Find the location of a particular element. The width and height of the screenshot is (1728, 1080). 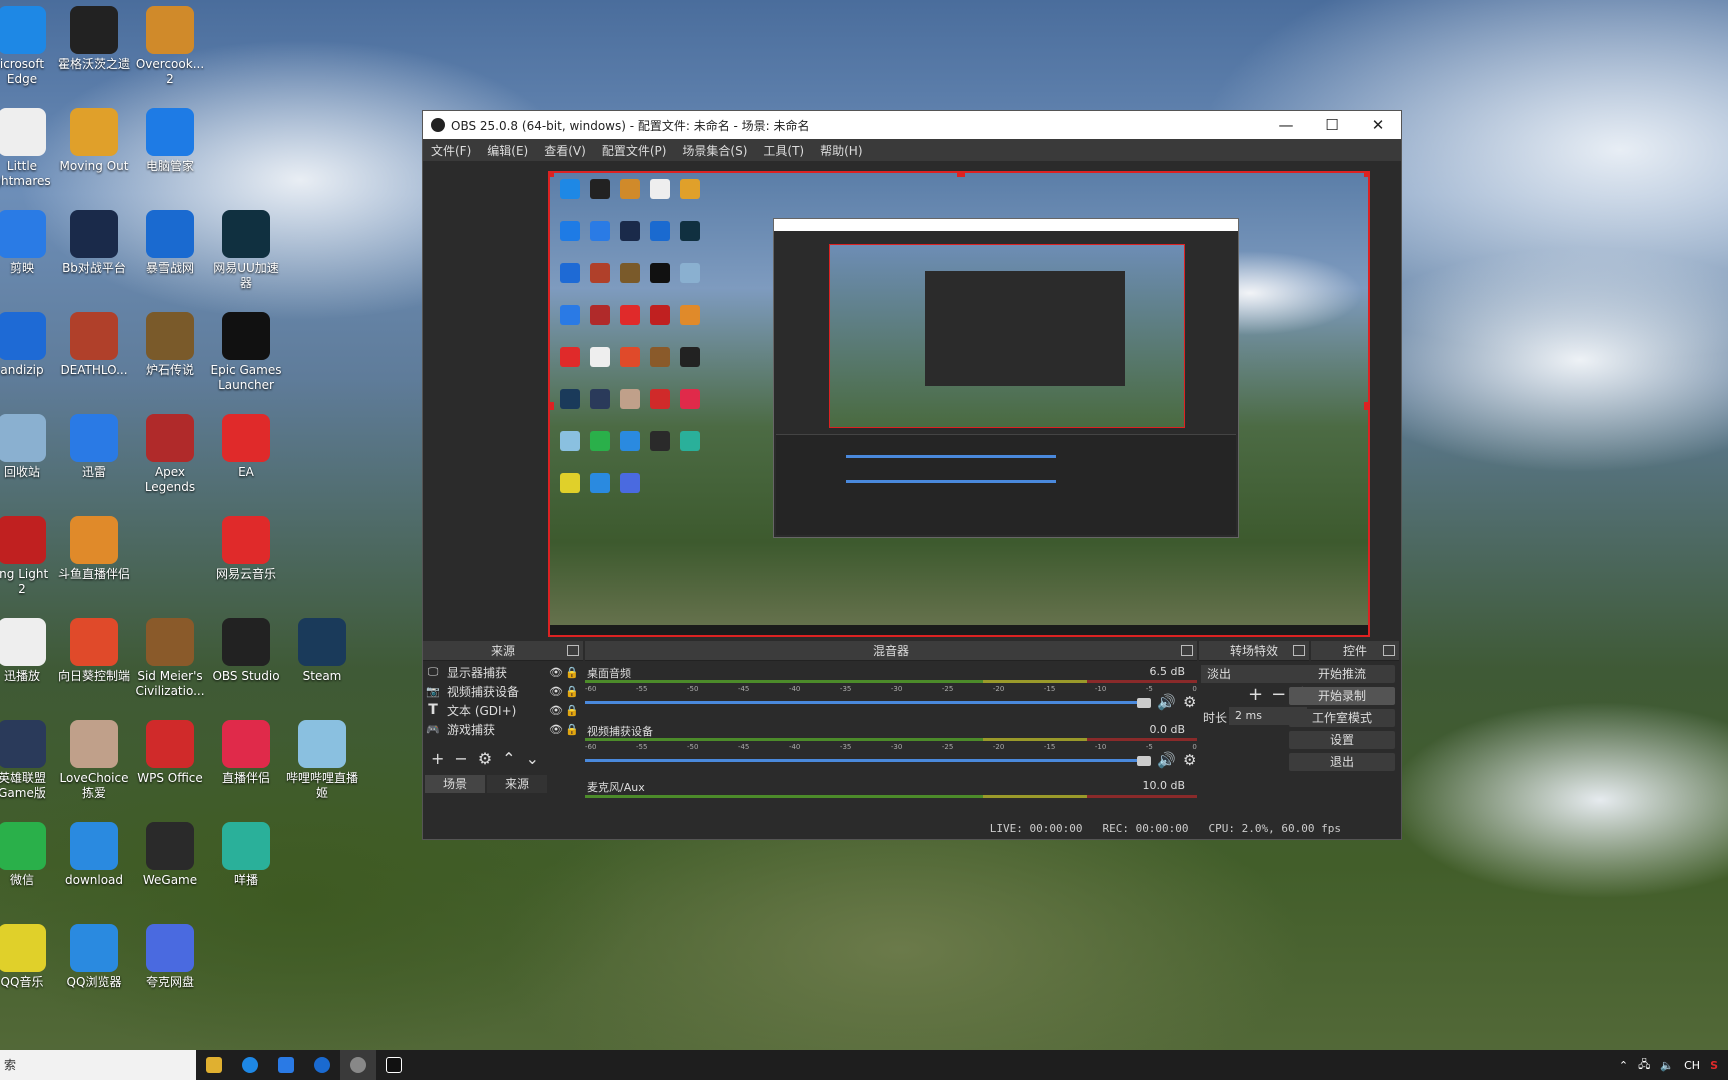

desktop-icon: 迅播放 is located at coordinates (30, 651).